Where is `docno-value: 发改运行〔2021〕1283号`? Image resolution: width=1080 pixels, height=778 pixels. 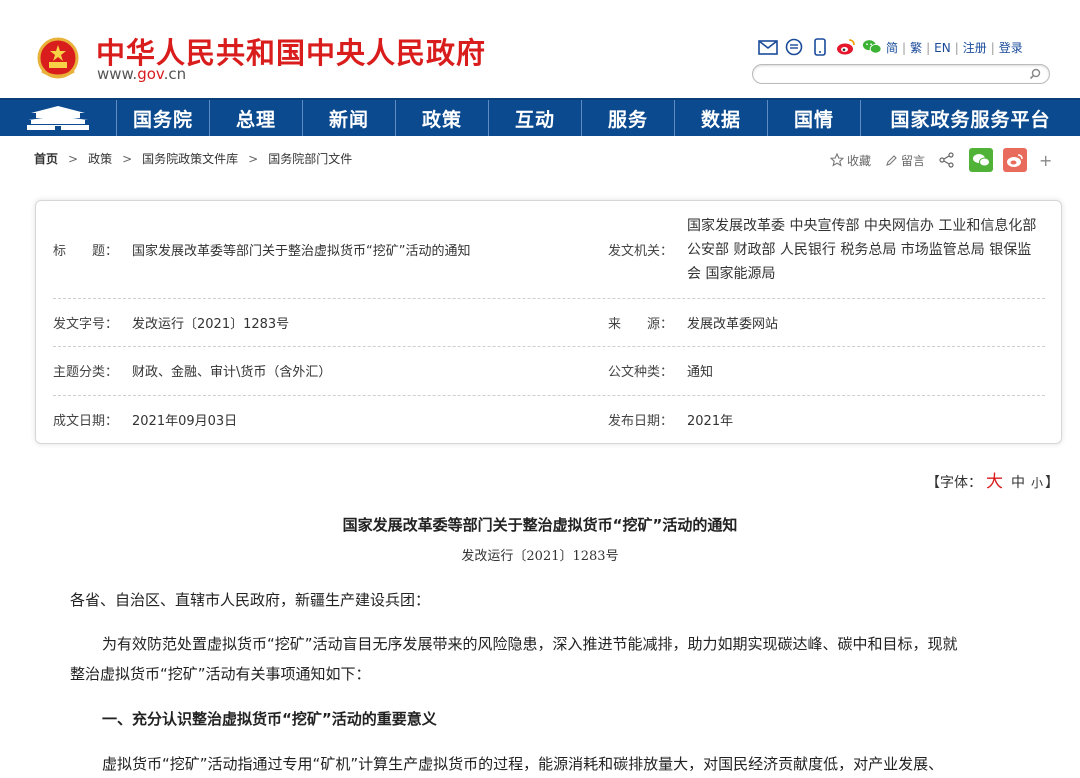
docno-value: 发改运行〔2021〕1283号 is located at coordinates (211, 324).